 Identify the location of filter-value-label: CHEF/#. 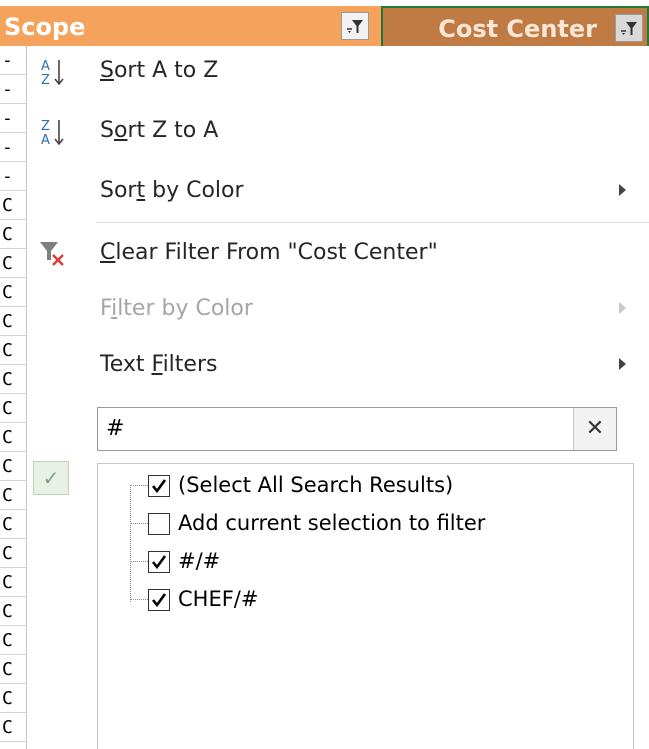
(218, 599).